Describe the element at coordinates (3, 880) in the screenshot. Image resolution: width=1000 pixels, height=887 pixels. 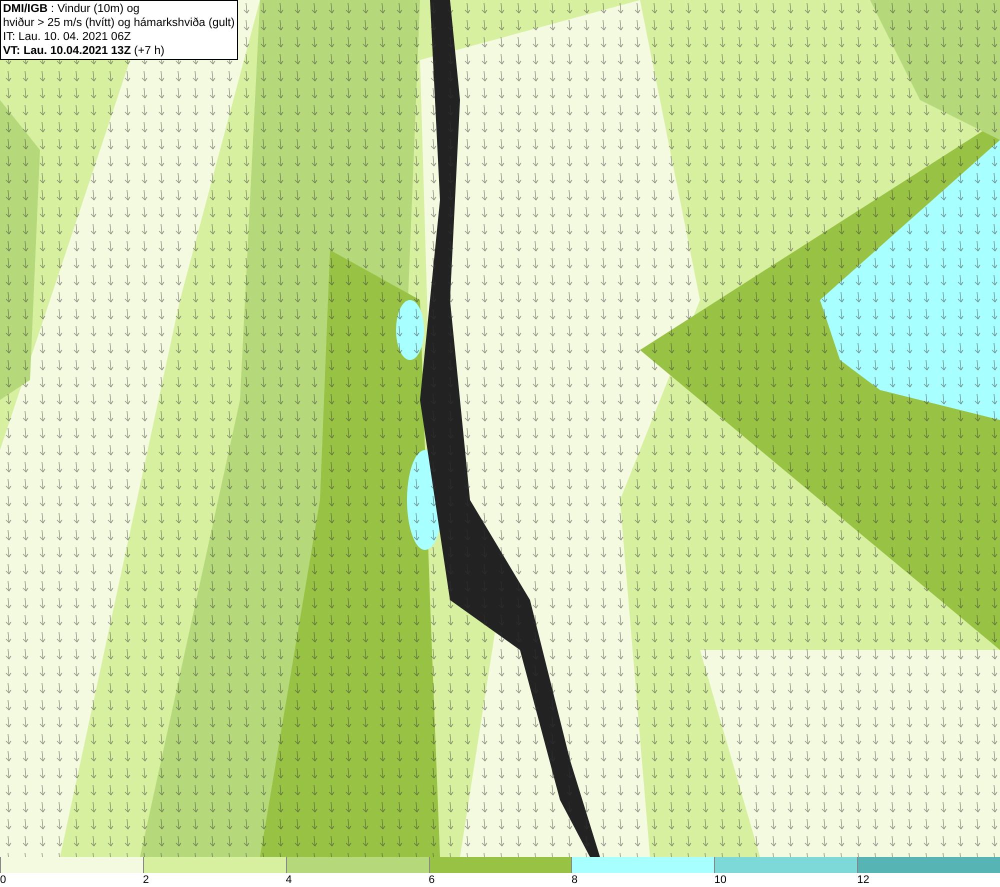
I see `legend-label: 0` at that location.